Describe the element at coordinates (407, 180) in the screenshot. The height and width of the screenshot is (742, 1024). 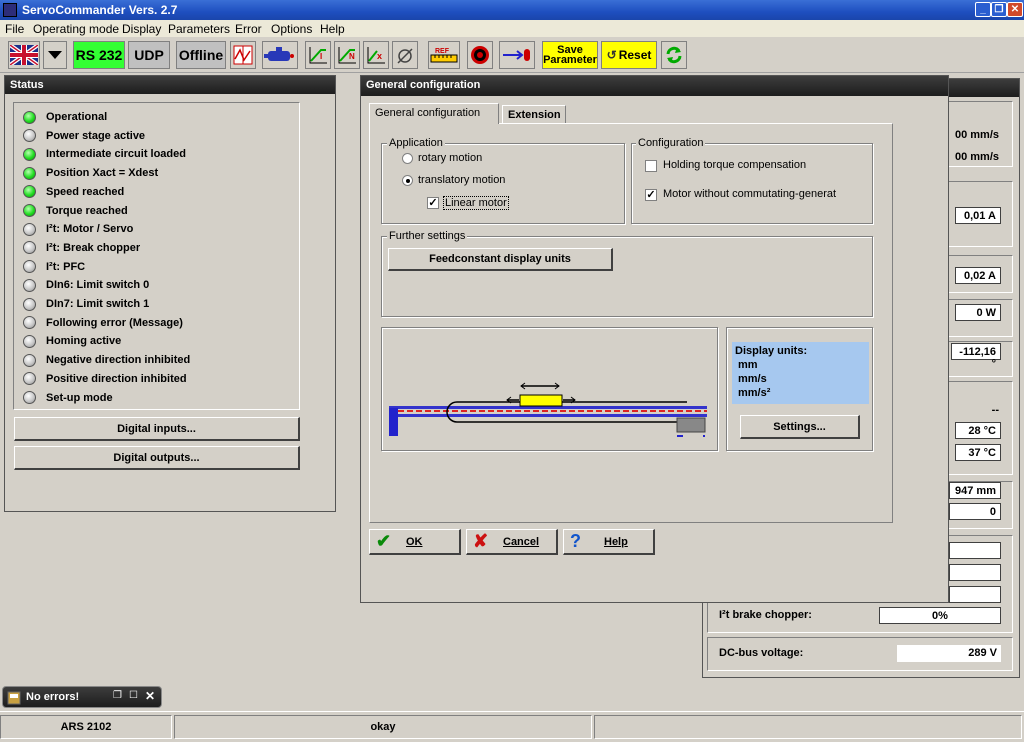
I see `translatory-motion-radio` at that location.